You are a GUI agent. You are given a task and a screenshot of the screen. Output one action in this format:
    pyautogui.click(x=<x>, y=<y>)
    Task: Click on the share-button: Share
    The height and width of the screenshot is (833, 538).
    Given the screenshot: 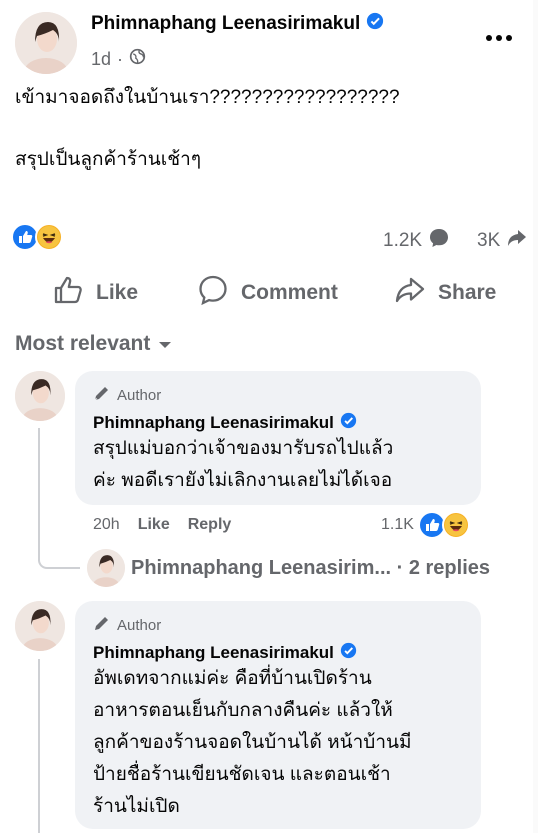 What is the action you would take?
    pyautogui.click(x=445, y=293)
    